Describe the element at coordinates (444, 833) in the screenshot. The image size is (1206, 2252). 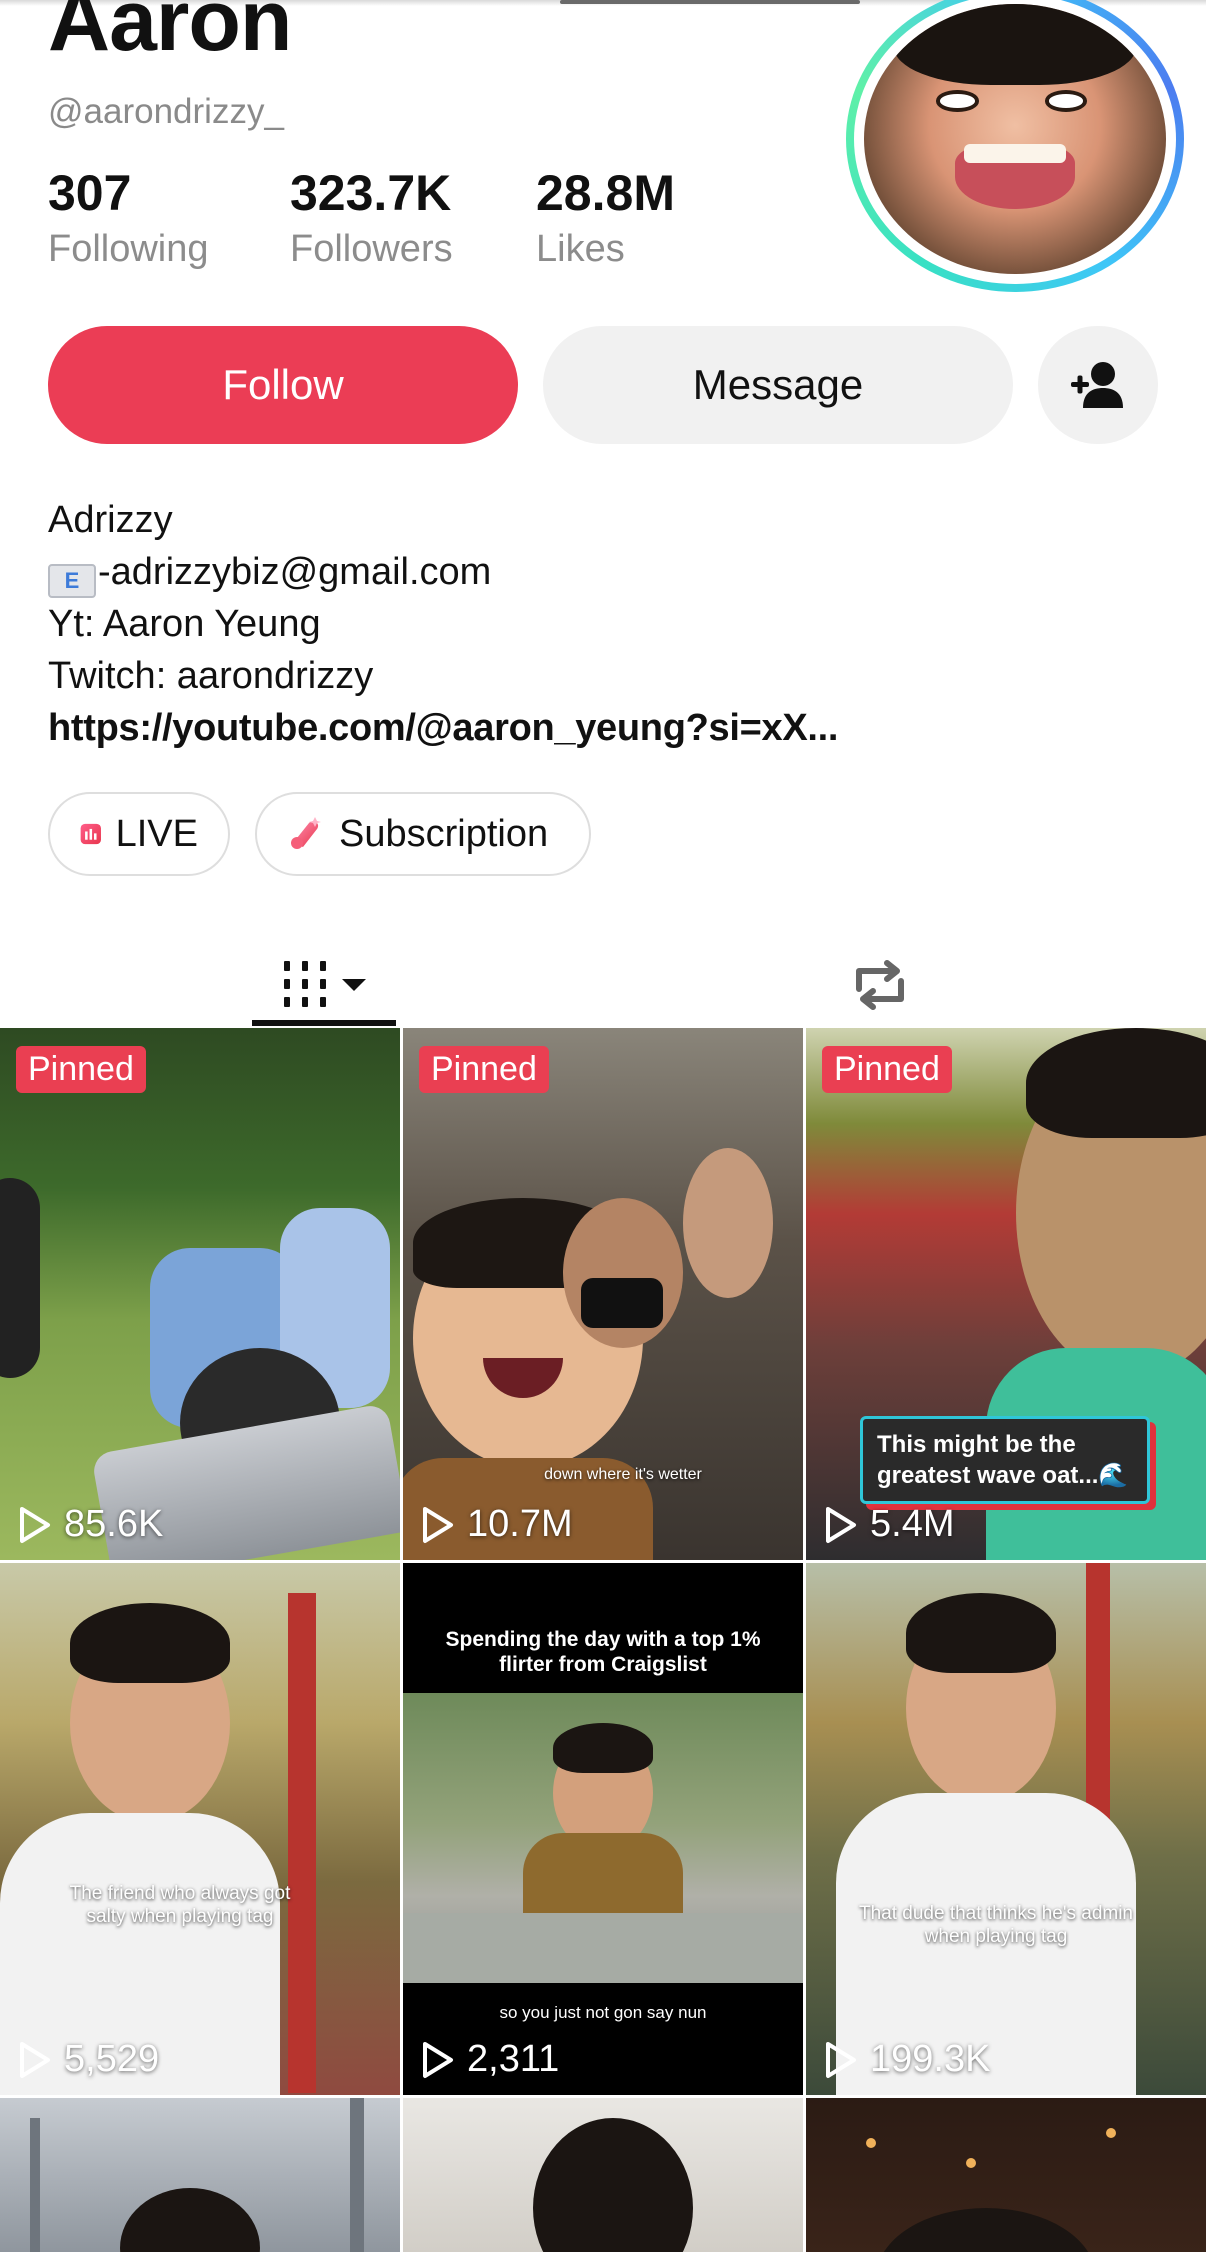
I see `subscription-label: Subscription` at that location.